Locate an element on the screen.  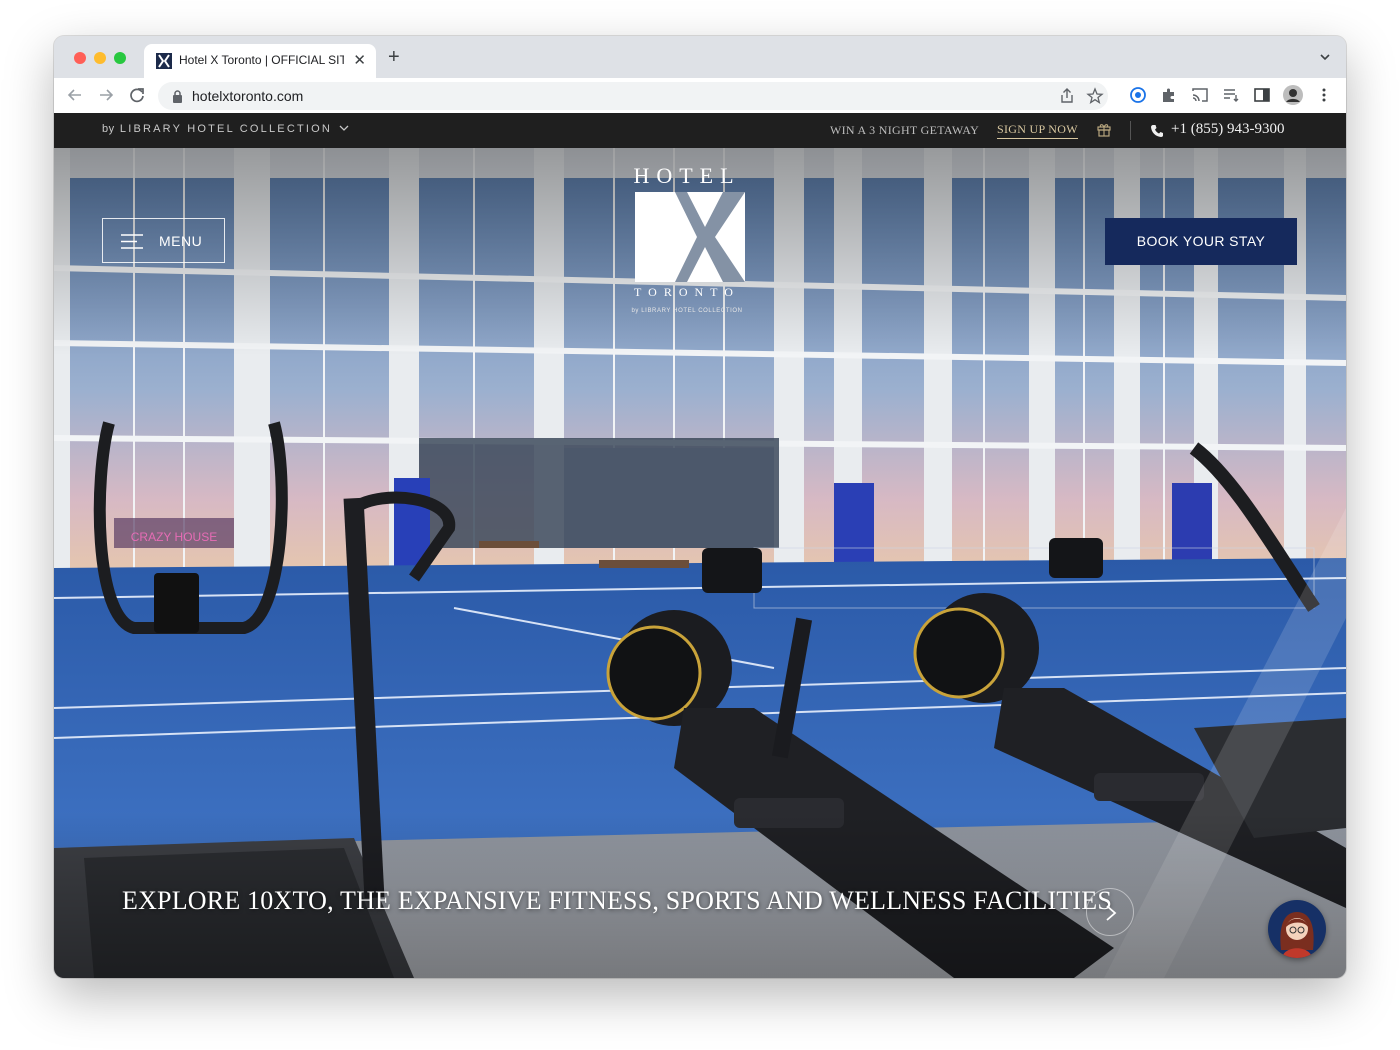
browser-tab-active: Hotel X Toronto | OFFICIAL SITE ✕ is located at coordinates (260, 61).